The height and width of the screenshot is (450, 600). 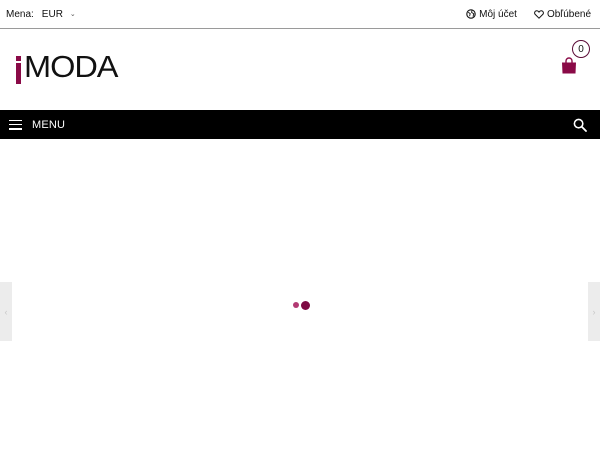 I want to click on favorites-link: Obľúbené, so click(x=562, y=14).